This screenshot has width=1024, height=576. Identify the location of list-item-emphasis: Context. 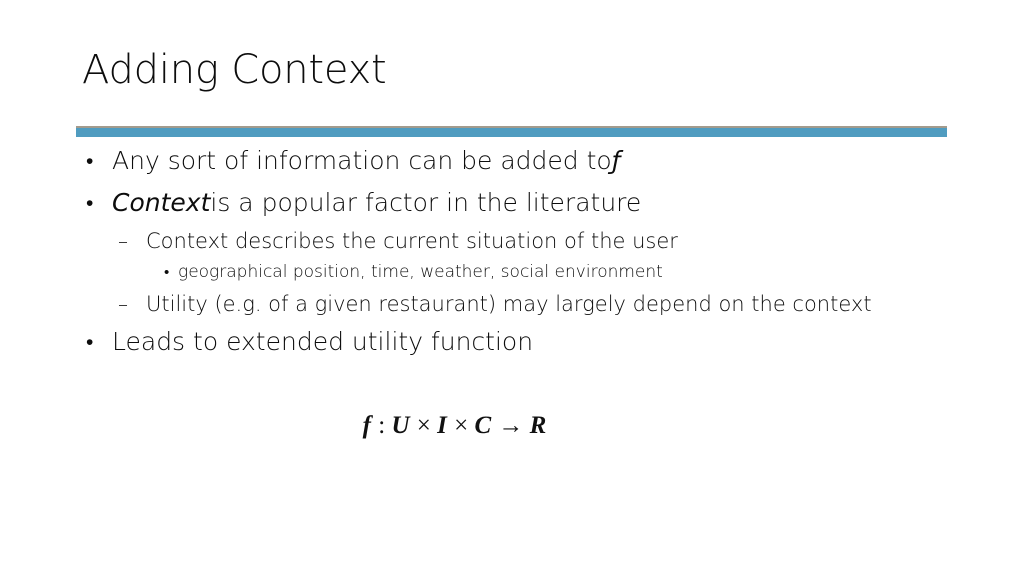
(161, 202).